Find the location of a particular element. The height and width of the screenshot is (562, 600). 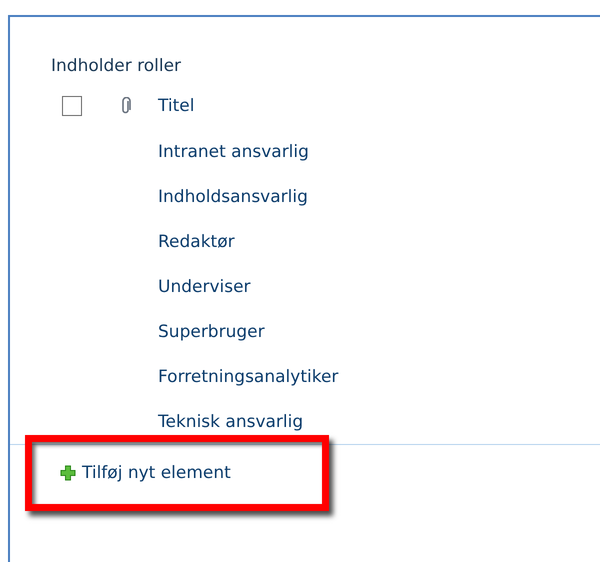

list-item-link: Superbruger is located at coordinates (211, 332).